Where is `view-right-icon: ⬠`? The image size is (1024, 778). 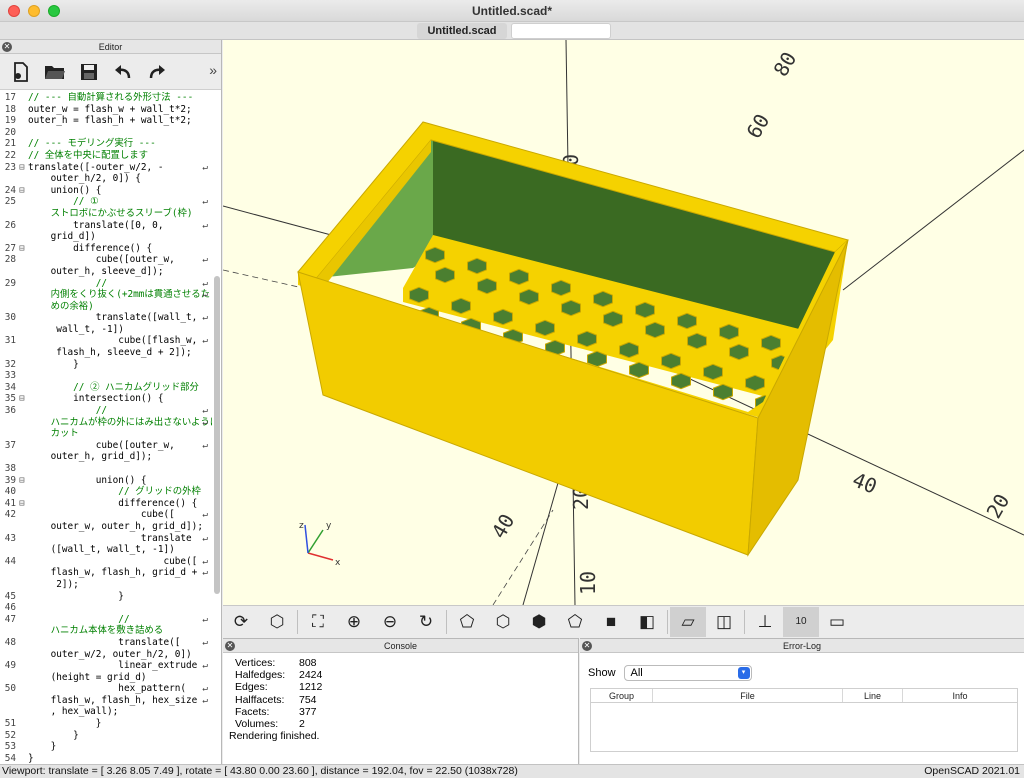 view-right-icon: ⬠ is located at coordinates (467, 622).